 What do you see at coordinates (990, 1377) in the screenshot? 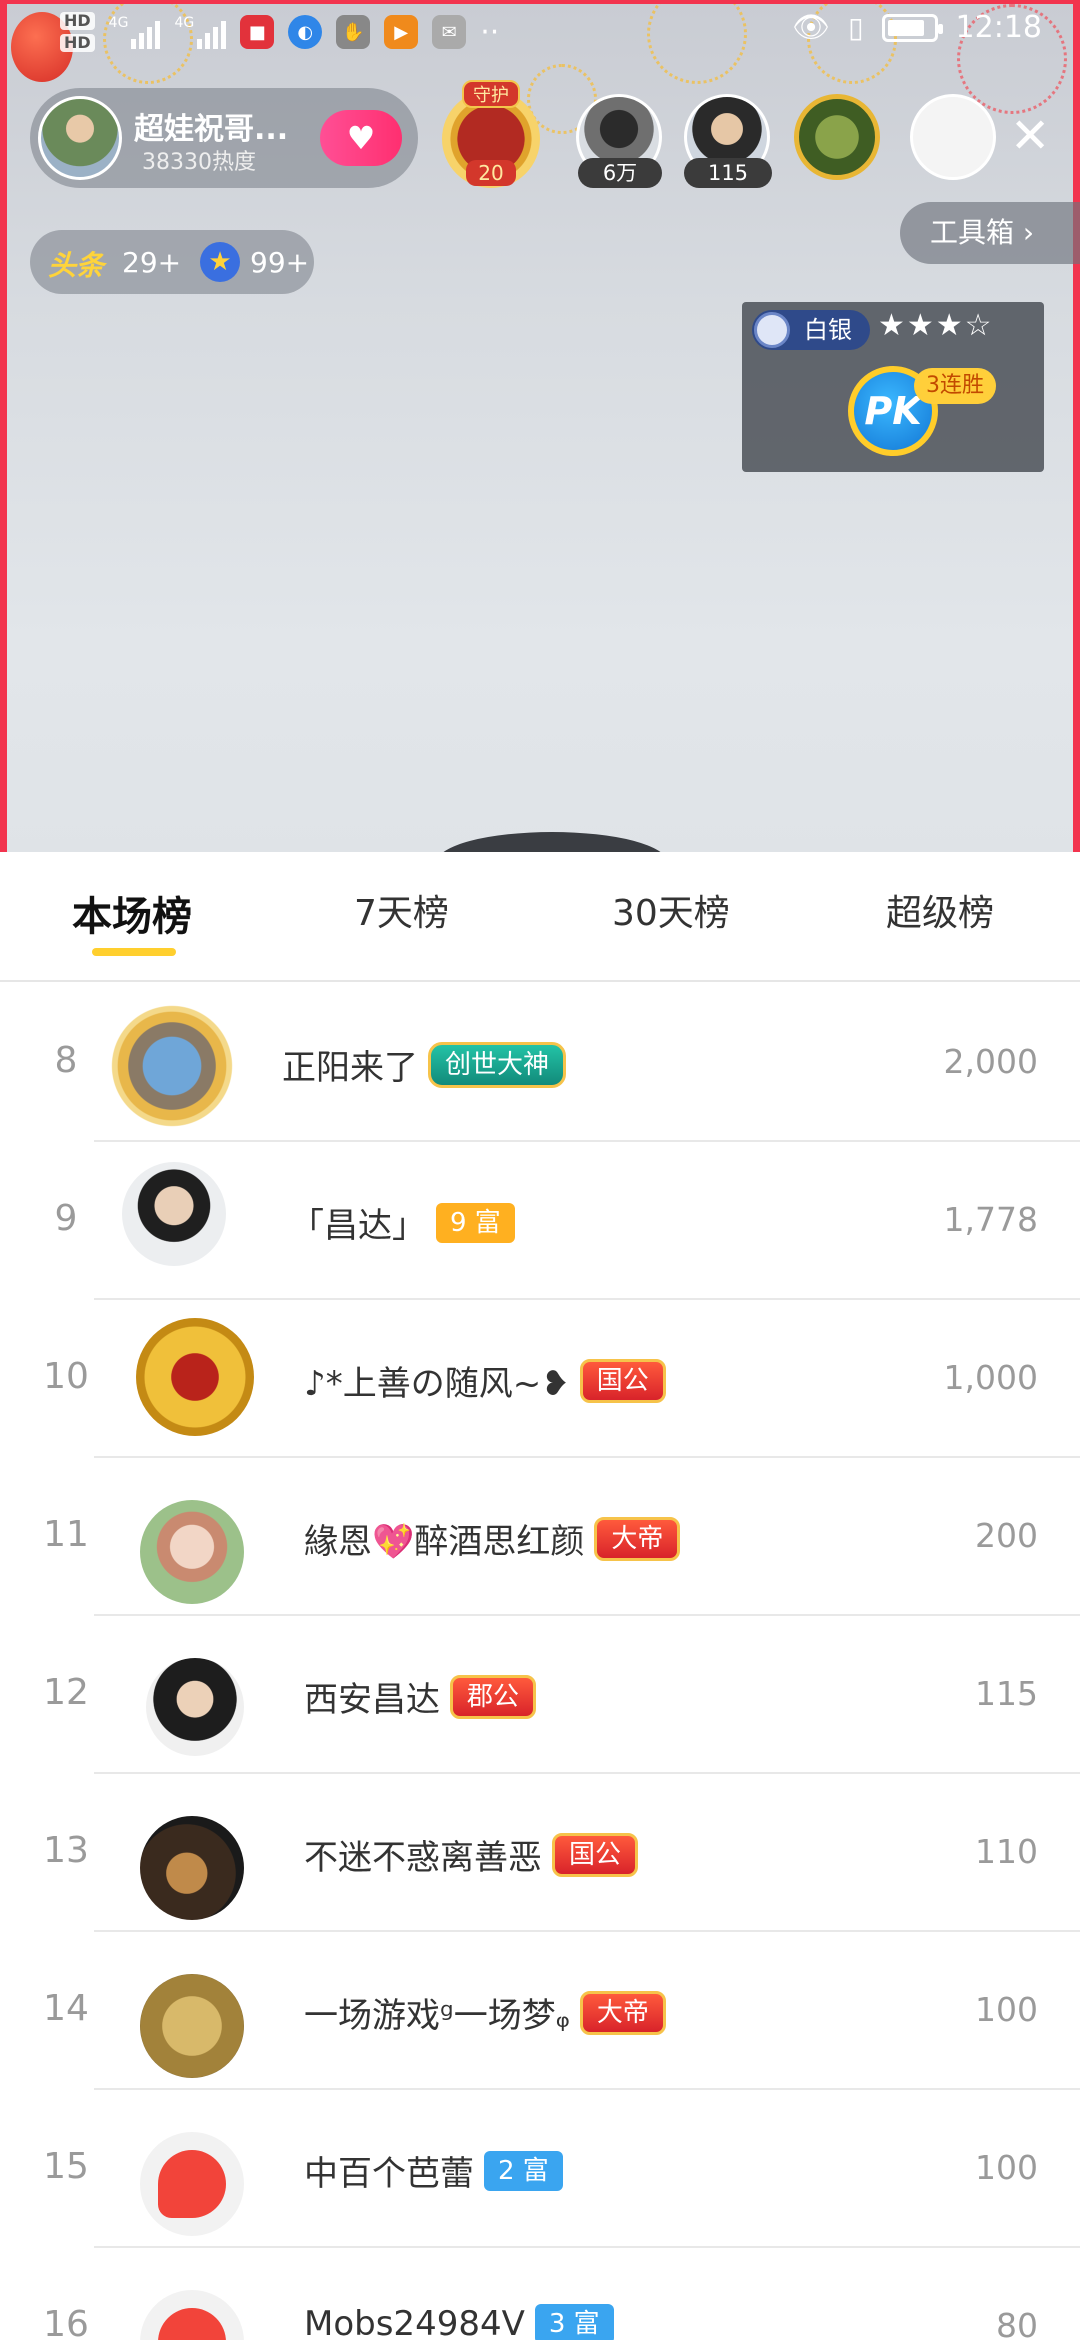
I see `contribution-score: 1,000` at bounding box center [990, 1377].